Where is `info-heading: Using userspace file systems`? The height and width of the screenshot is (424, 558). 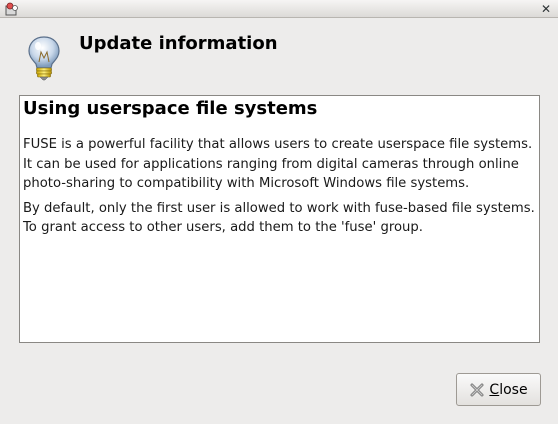 info-heading: Using userspace file systems is located at coordinates (170, 108).